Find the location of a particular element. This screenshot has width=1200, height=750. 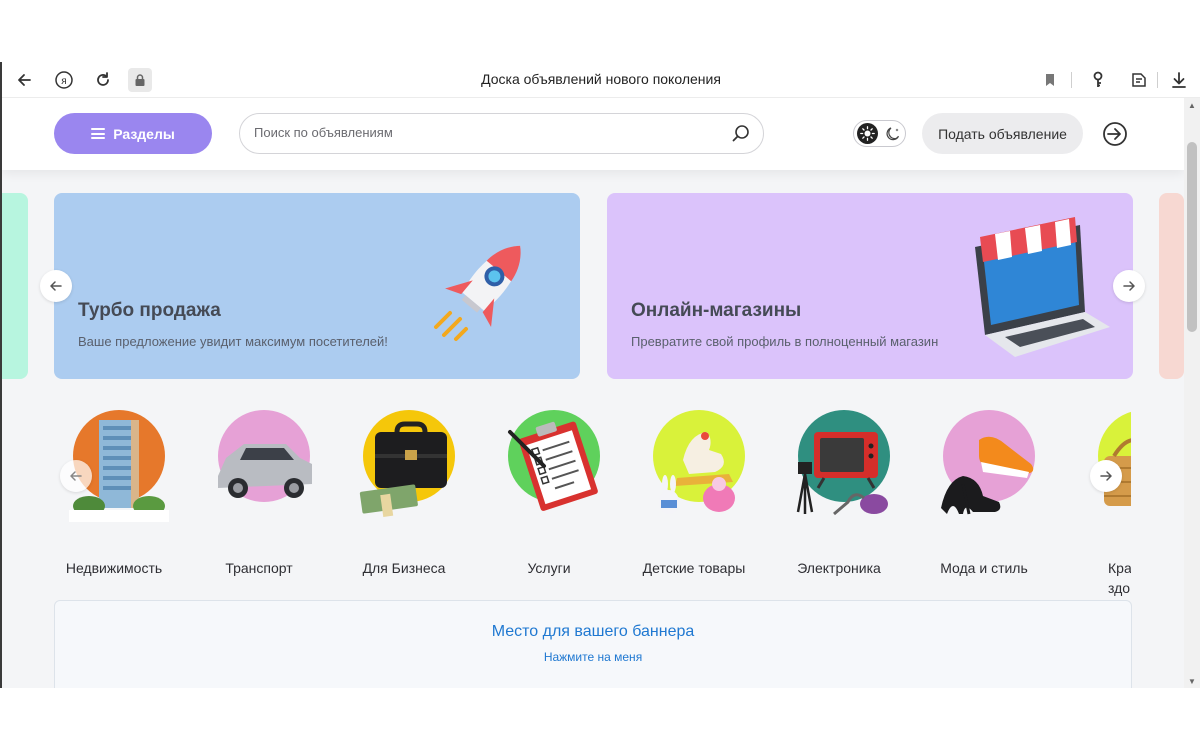

browser-toolbar: я Доска объявлений нового поколения is located at coordinates (601, 80).